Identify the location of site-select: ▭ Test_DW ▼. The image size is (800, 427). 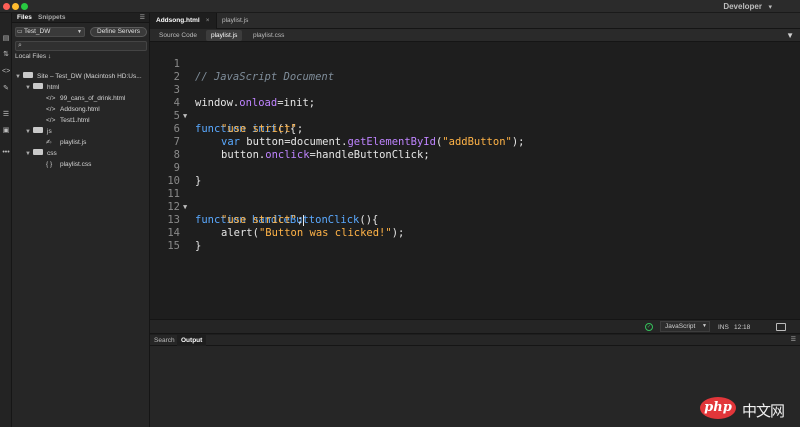
(50, 32).